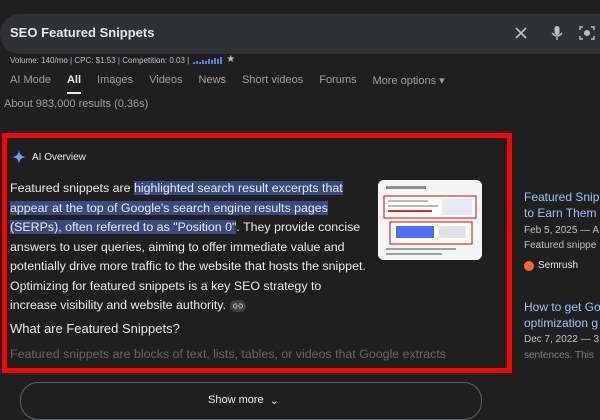  What do you see at coordinates (430, 220) in the screenshot?
I see `source-thumbnail` at bounding box center [430, 220].